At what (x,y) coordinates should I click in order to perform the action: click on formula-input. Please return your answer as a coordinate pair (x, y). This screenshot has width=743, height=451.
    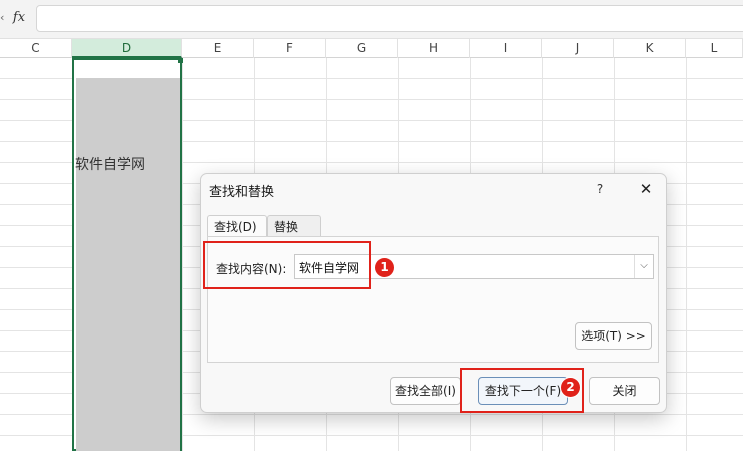
    Looking at the image, I should click on (389, 18).